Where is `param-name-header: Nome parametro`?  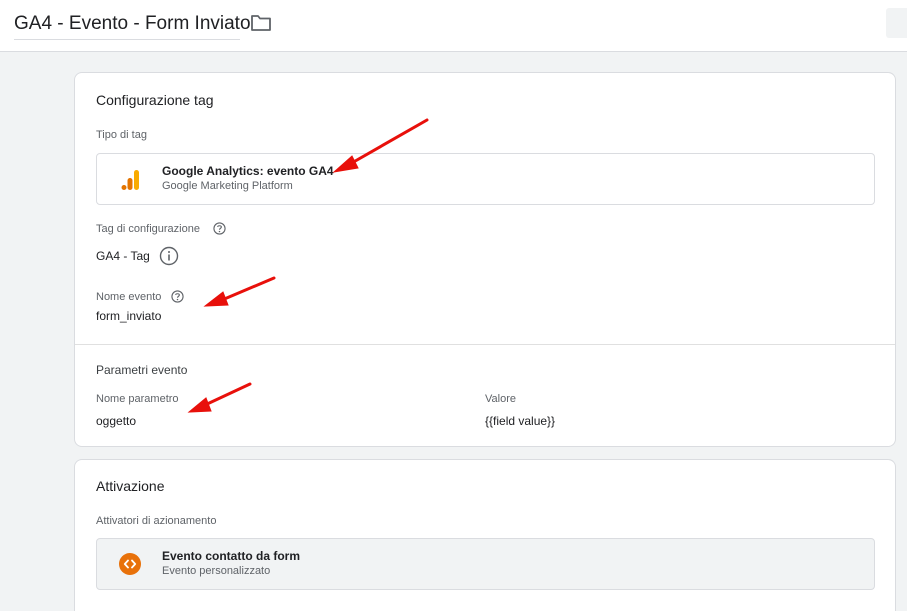
param-name-header: Nome parametro is located at coordinates (137, 399).